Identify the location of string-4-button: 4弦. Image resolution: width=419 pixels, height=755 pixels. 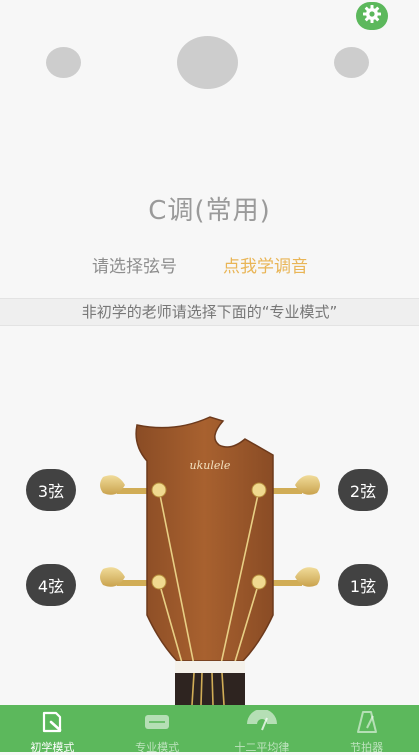
(51, 585).